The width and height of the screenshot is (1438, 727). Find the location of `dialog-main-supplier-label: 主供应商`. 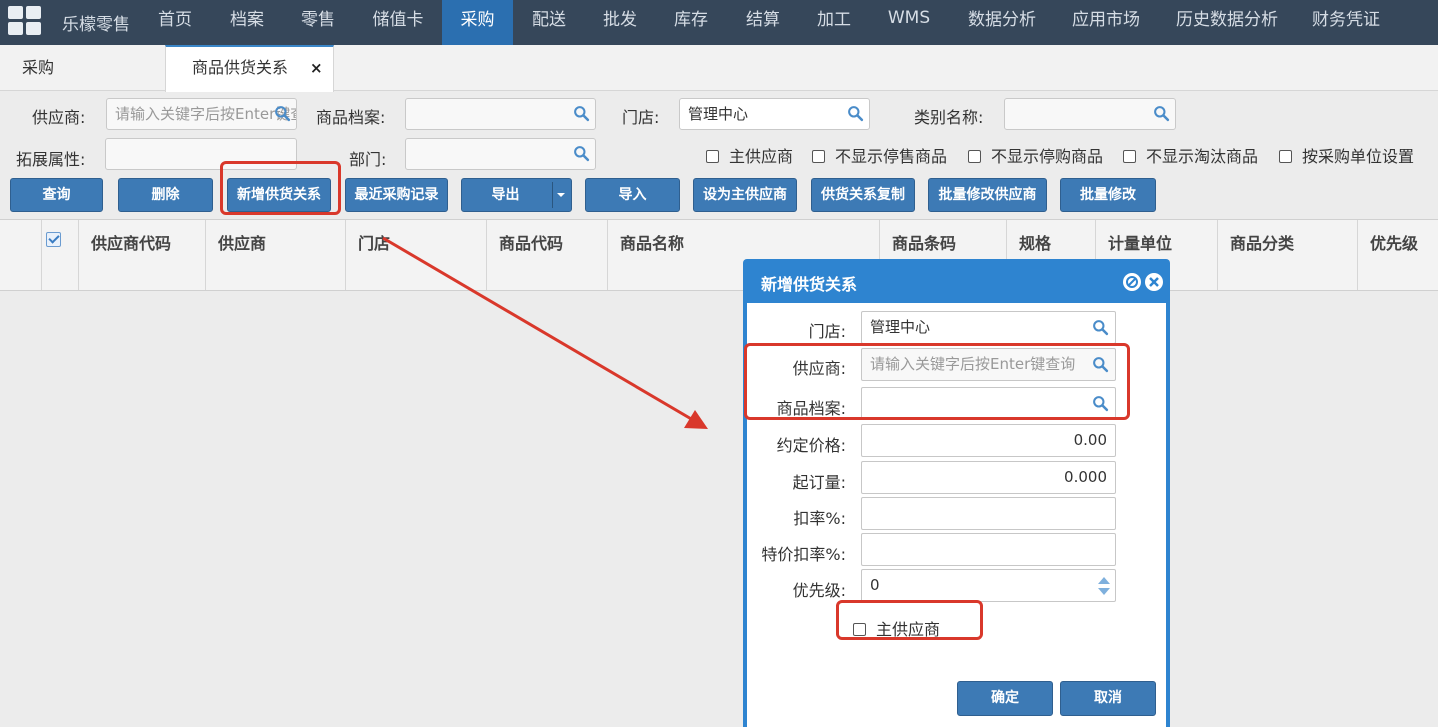

dialog-main-supplier-label: 主供应商 is located at coordinates (908, 629).